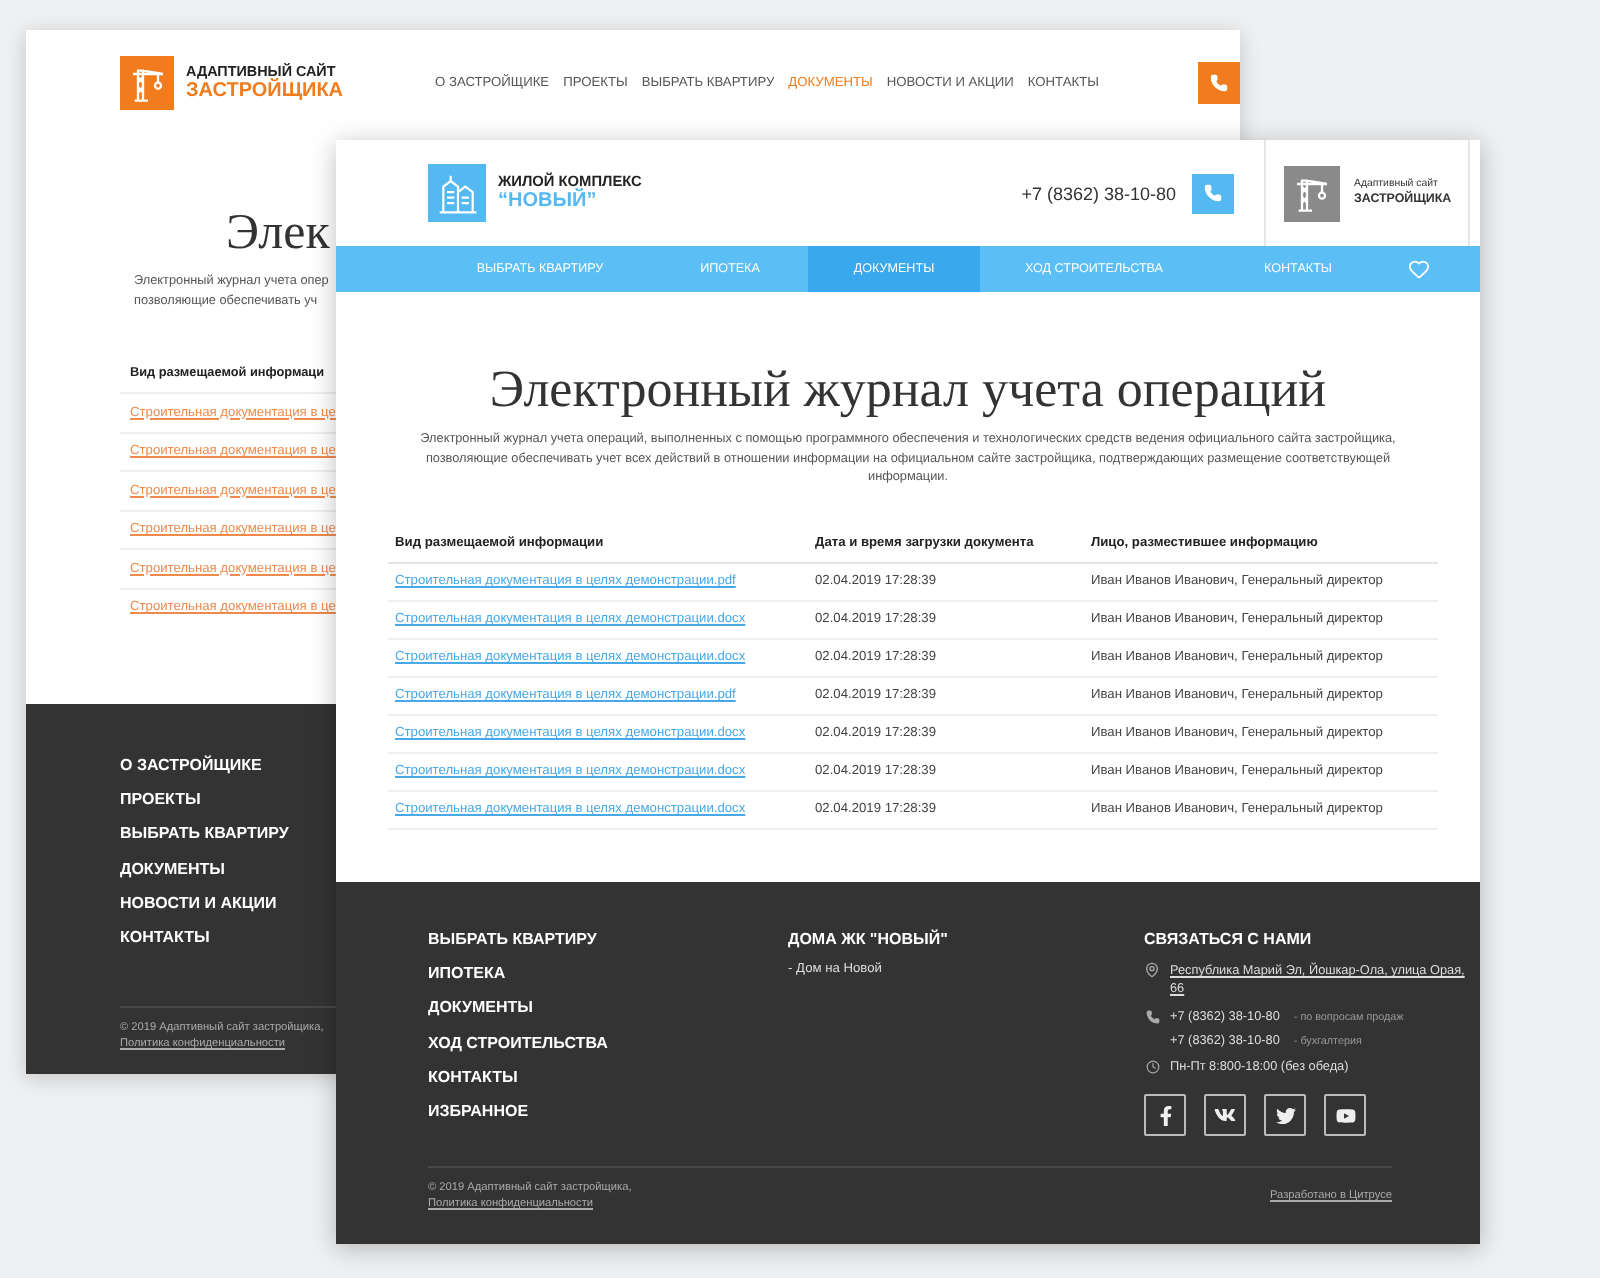  I want to click on footer-link: ХОД СТРОИТЕЛЬСТВА, so click(518, 1042).